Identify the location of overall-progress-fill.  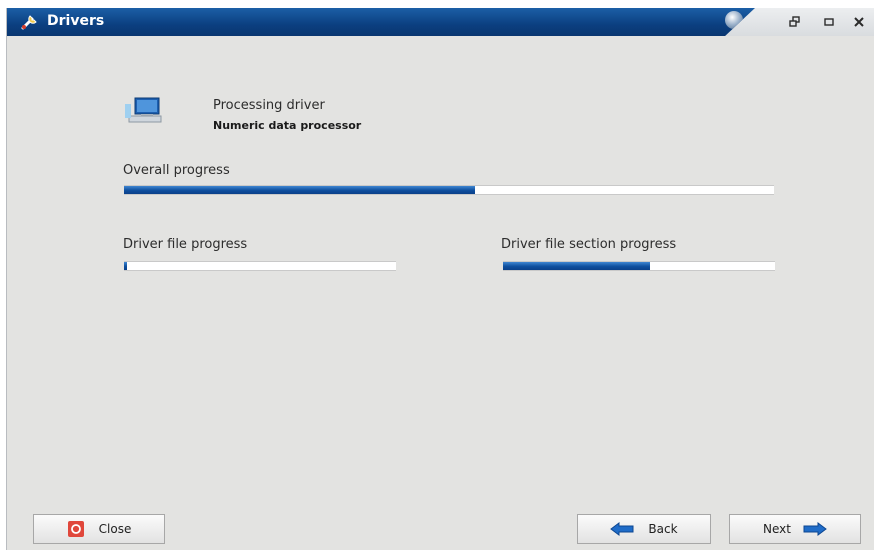
(299, 190).